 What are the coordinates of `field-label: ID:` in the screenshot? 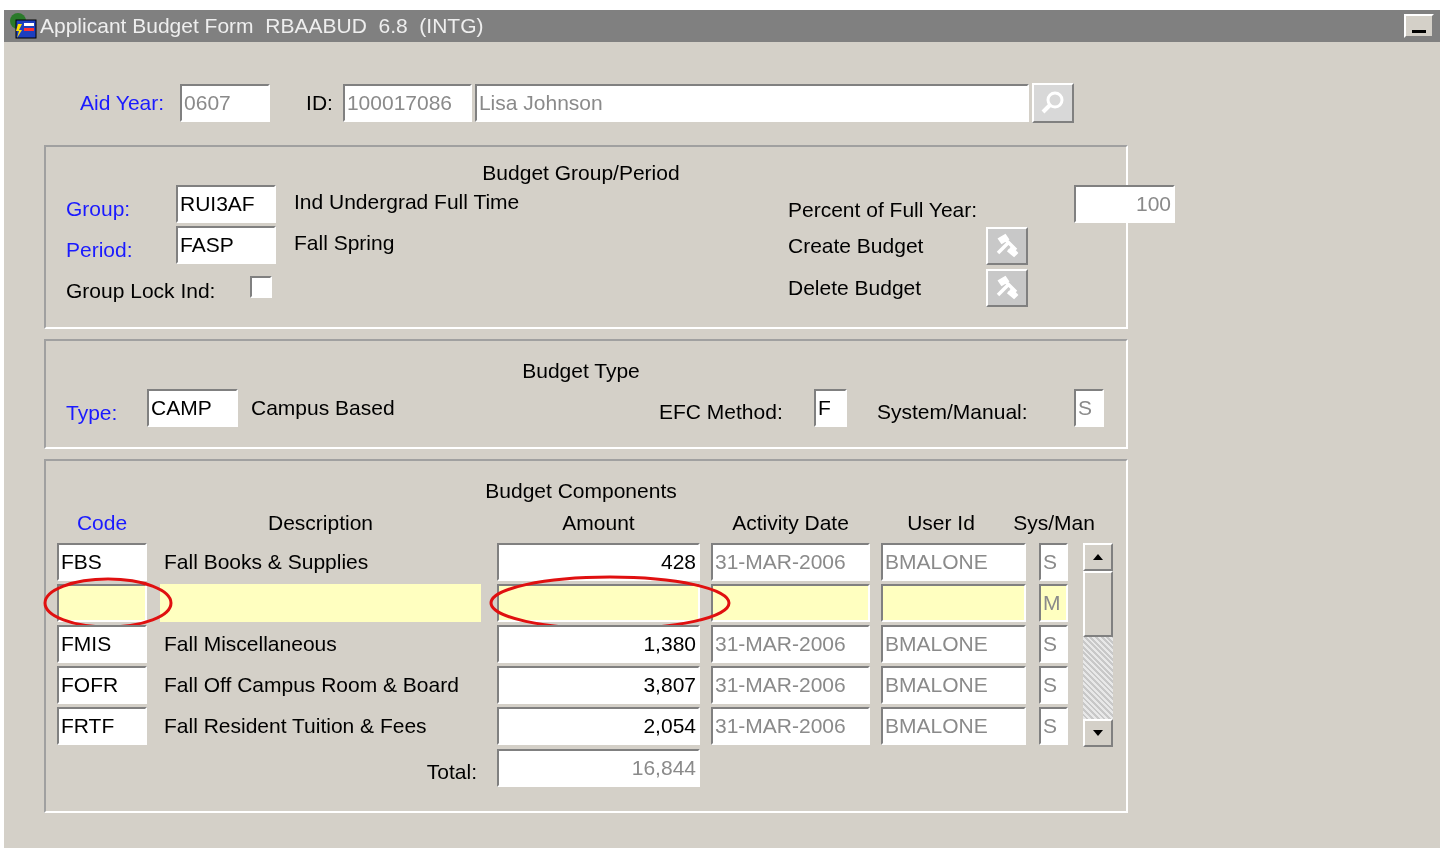 It's located at (319, 103).